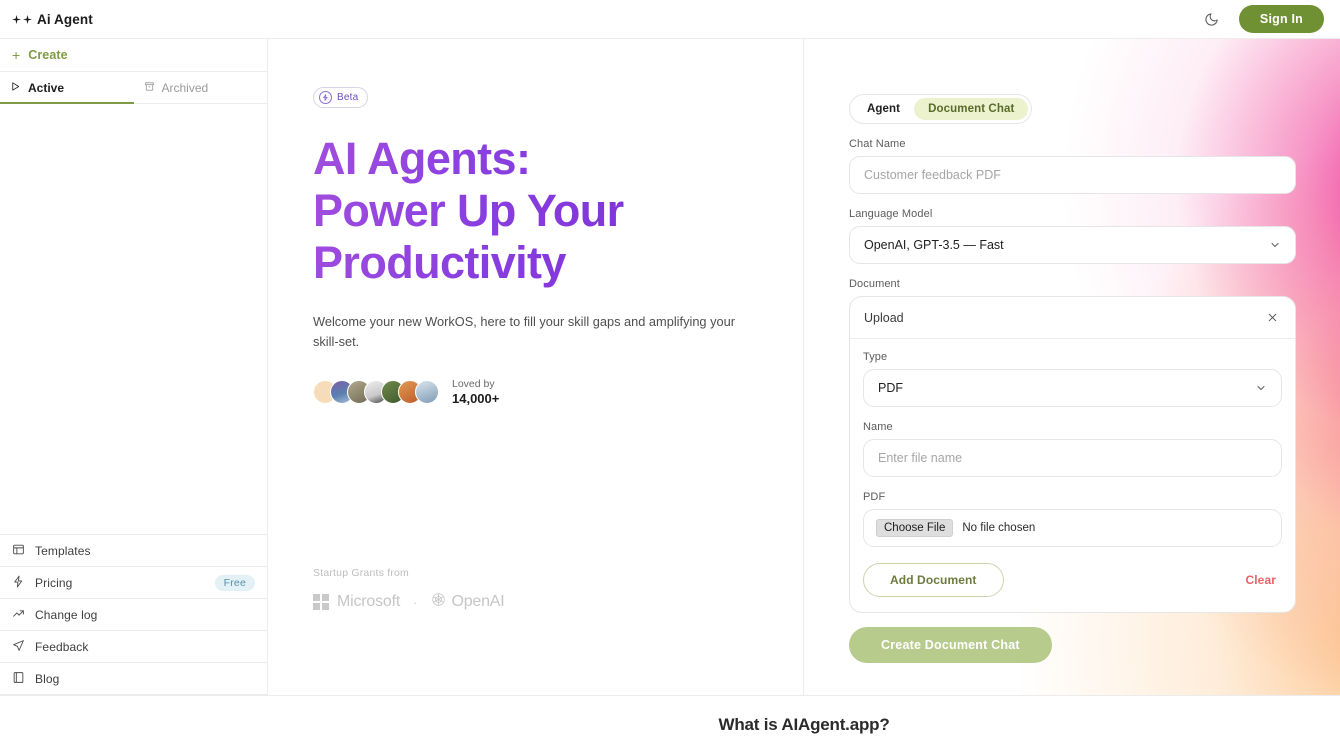 This screenshot has width=1340, height=754. Describe the element at coordinates (950, 645) in the screenshot. I see `create-document-chat-button: Create Document Chat` at that location.